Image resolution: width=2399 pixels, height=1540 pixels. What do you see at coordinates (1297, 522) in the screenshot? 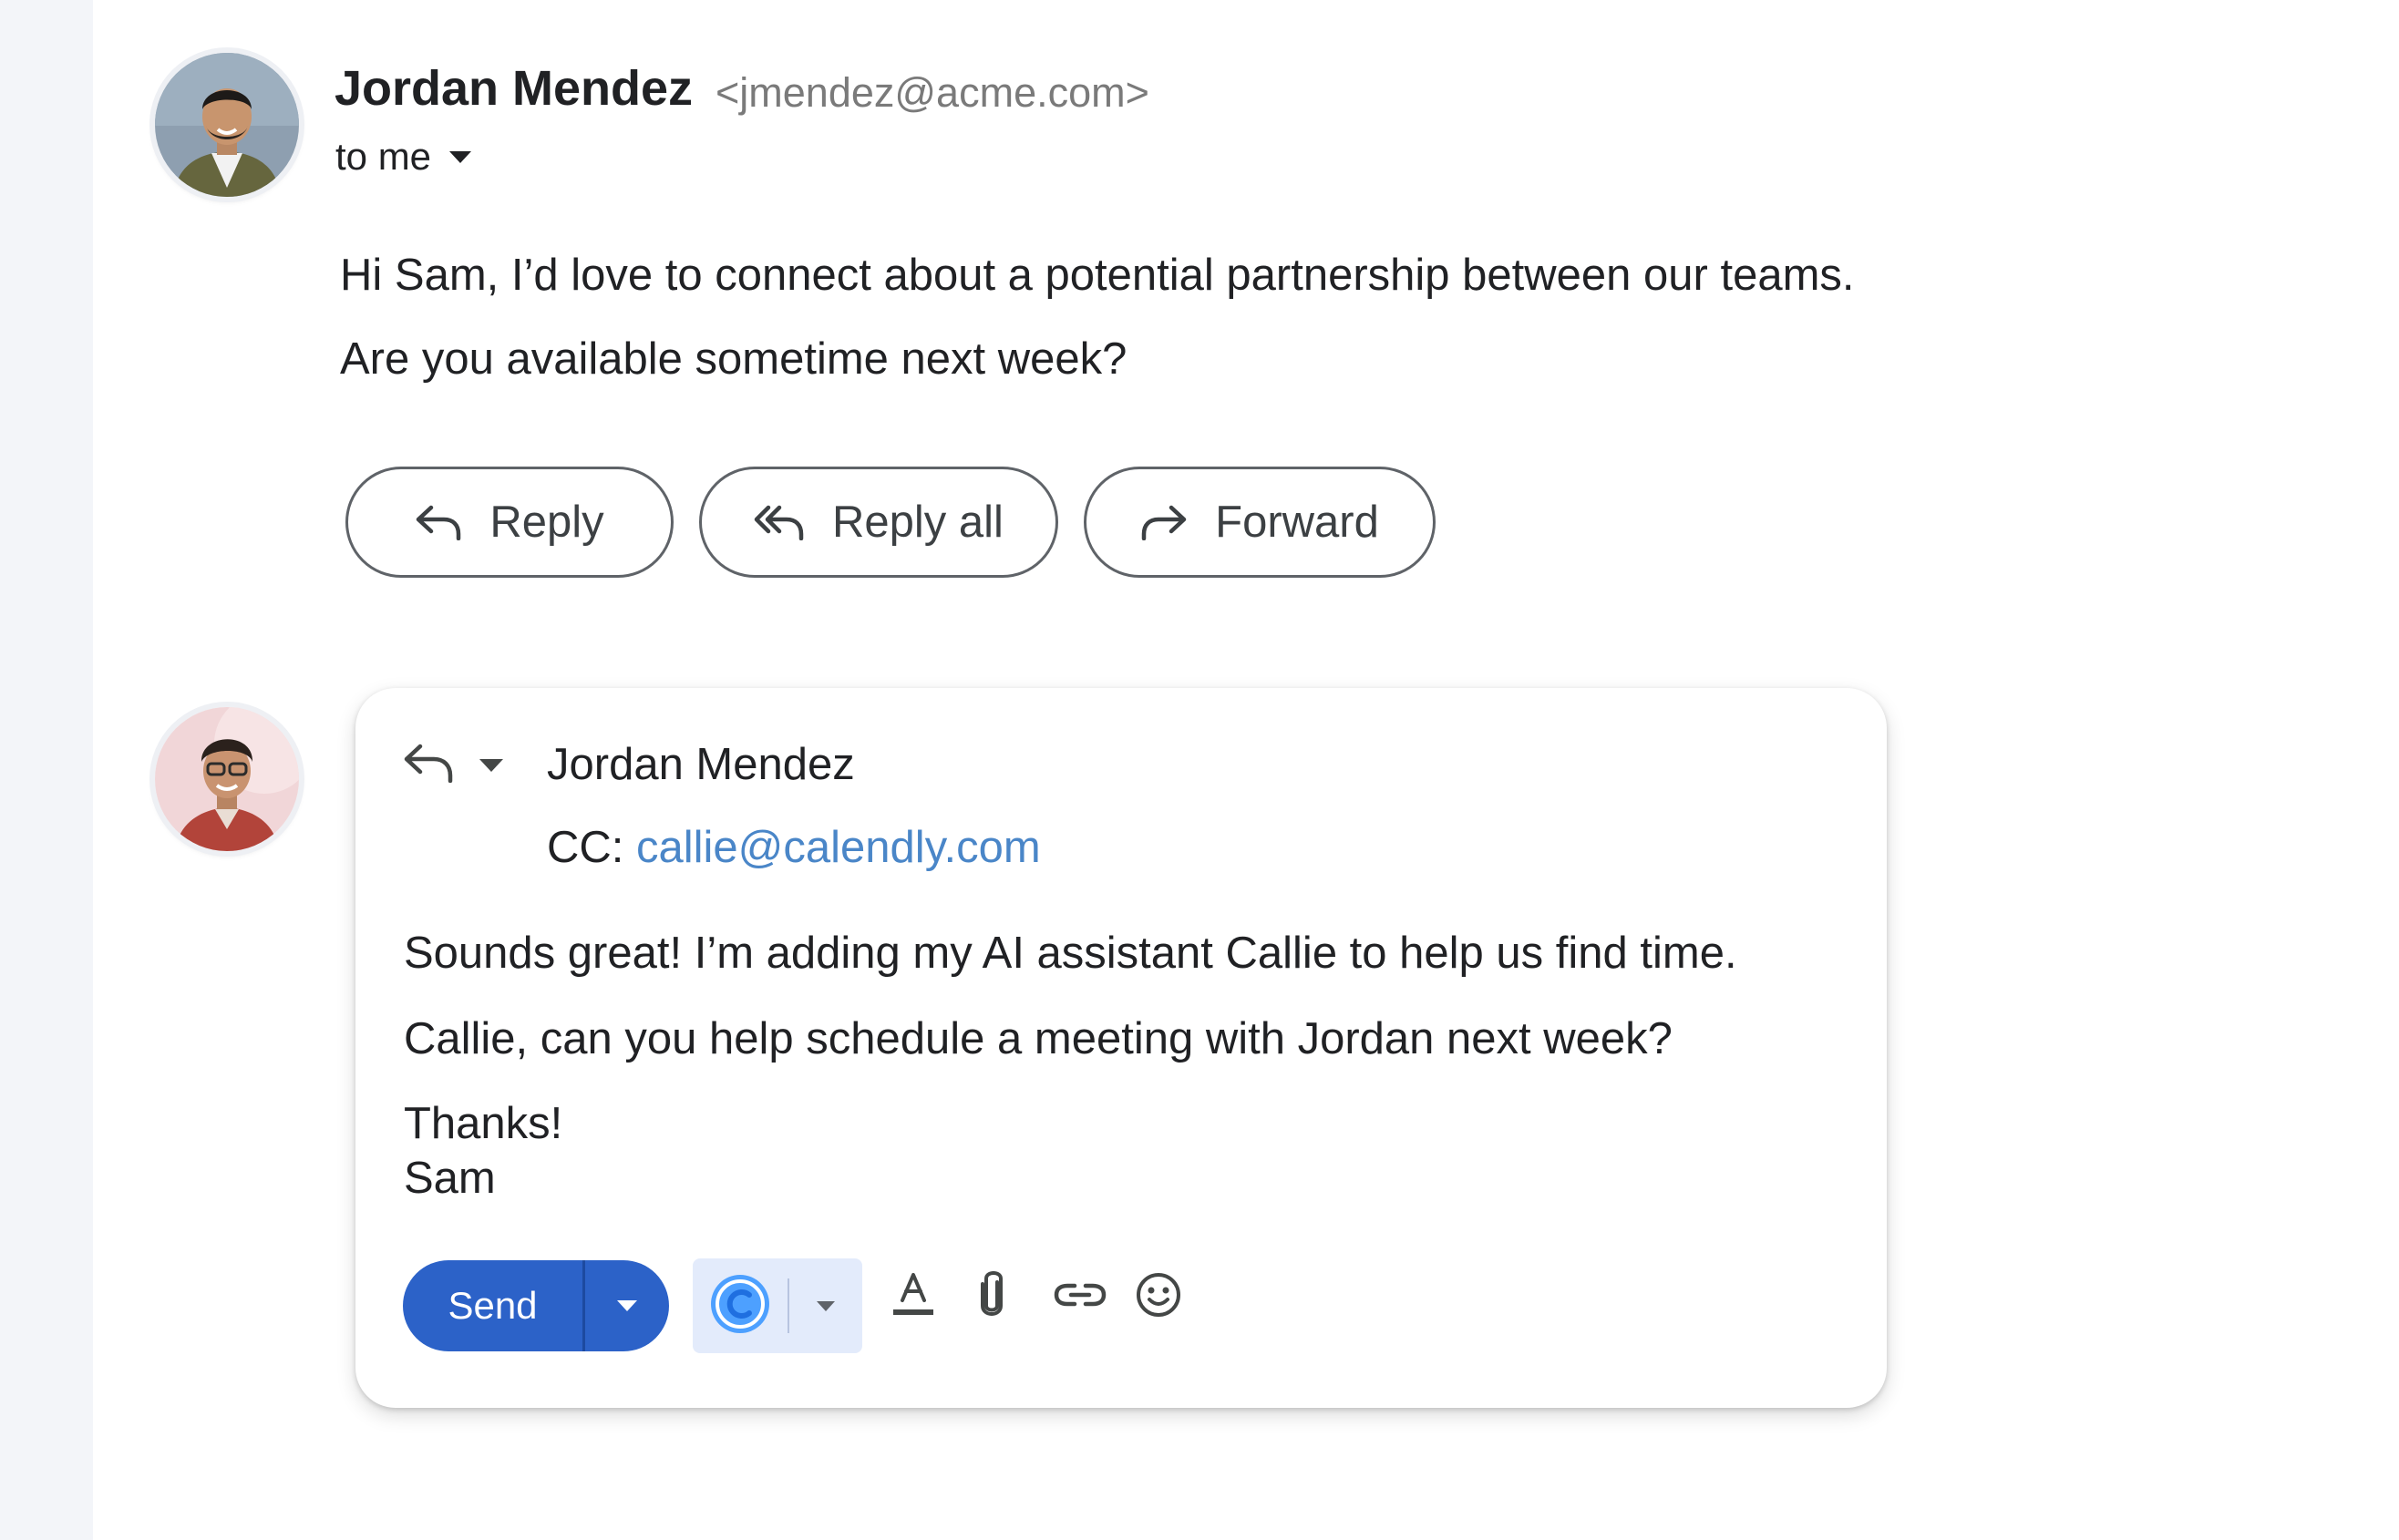
I see `forward-label: Forward` at bounding box center [1297, 522].